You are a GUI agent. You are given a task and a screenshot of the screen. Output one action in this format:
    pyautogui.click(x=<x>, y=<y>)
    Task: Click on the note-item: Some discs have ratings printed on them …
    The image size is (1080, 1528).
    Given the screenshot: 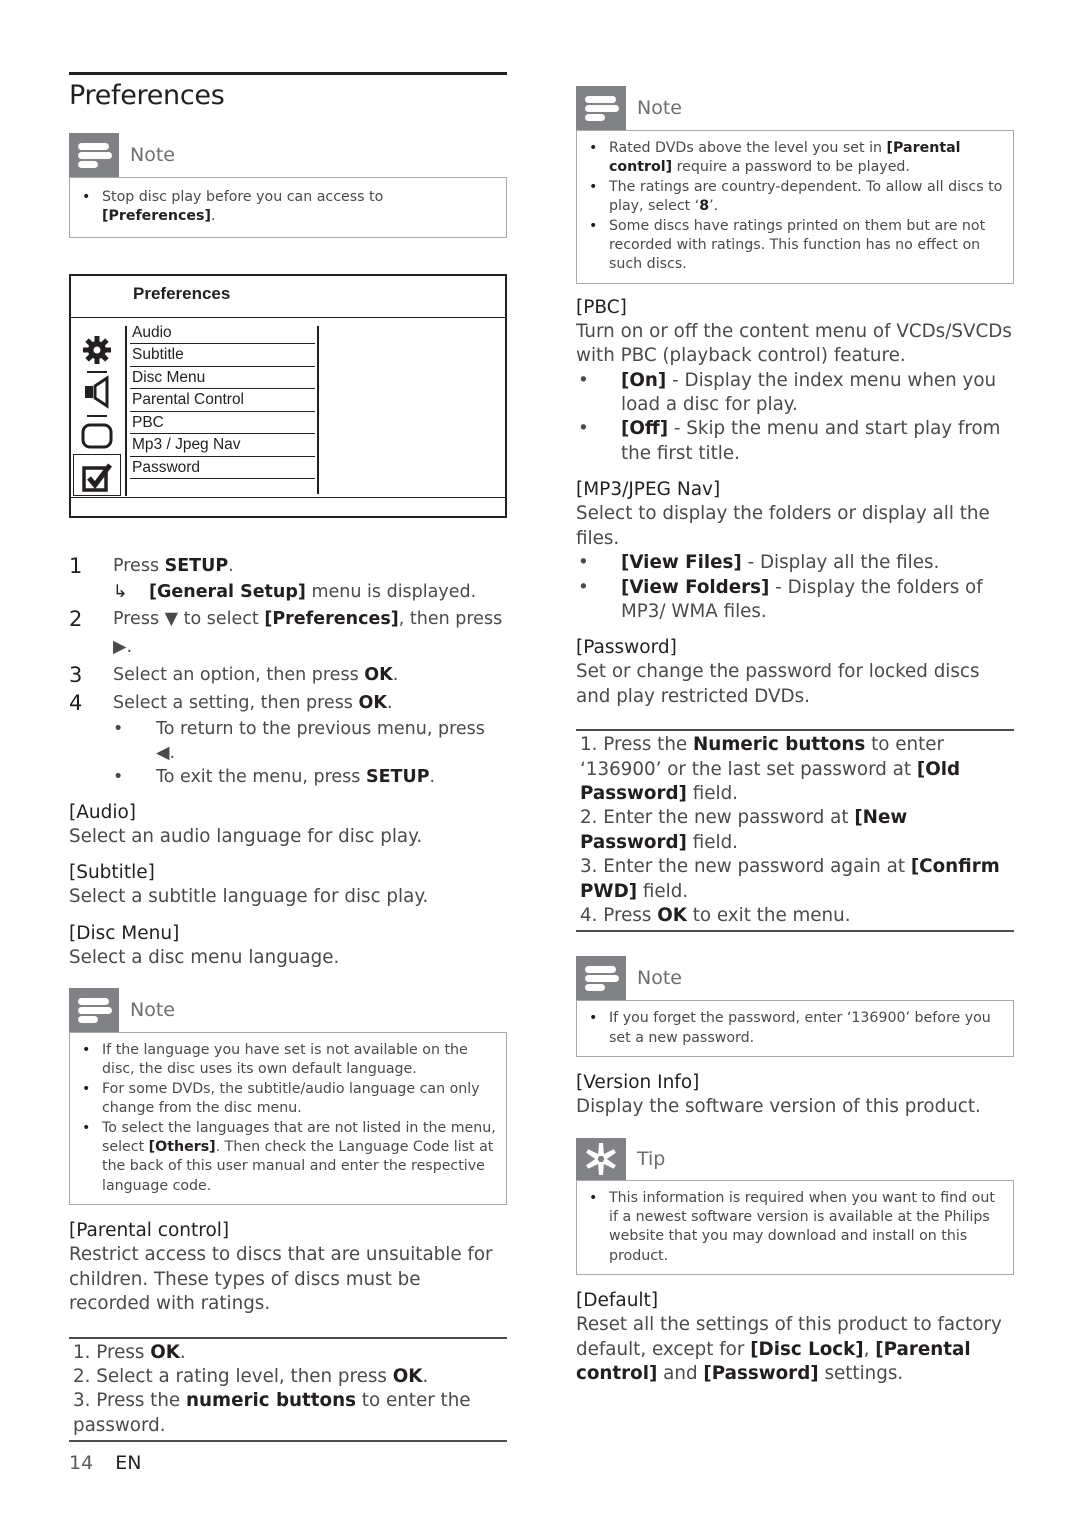 What is the action you would take?
    pyautogui.click(x=796, y=246)
    